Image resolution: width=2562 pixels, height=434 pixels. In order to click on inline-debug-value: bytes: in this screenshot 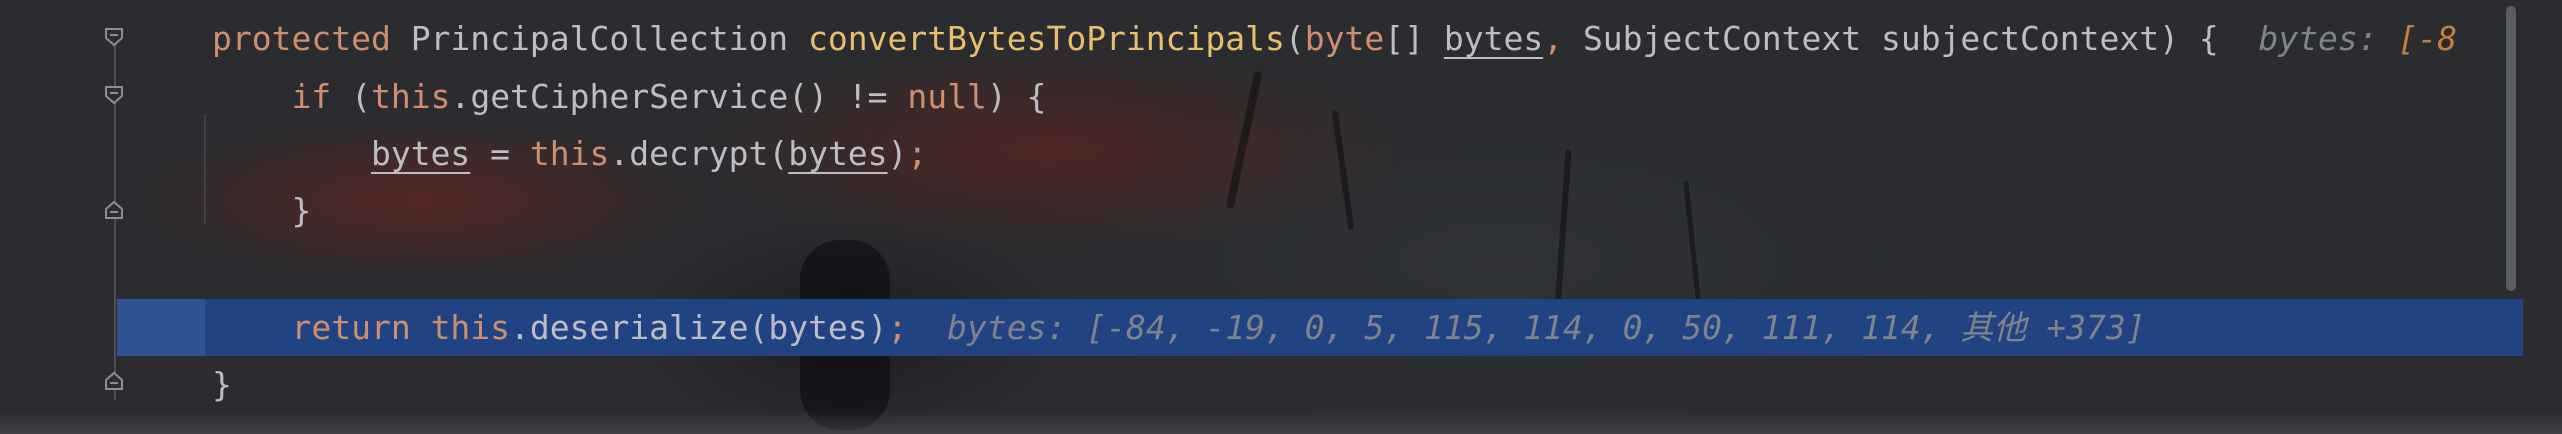, I will do `click(2328, 38)`.